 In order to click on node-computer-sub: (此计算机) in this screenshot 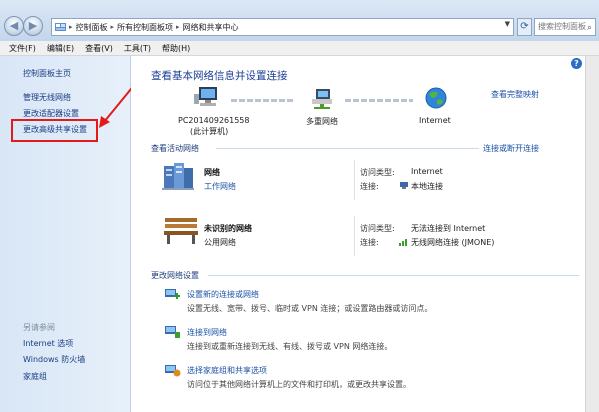, I will do `click(209, 131)`.